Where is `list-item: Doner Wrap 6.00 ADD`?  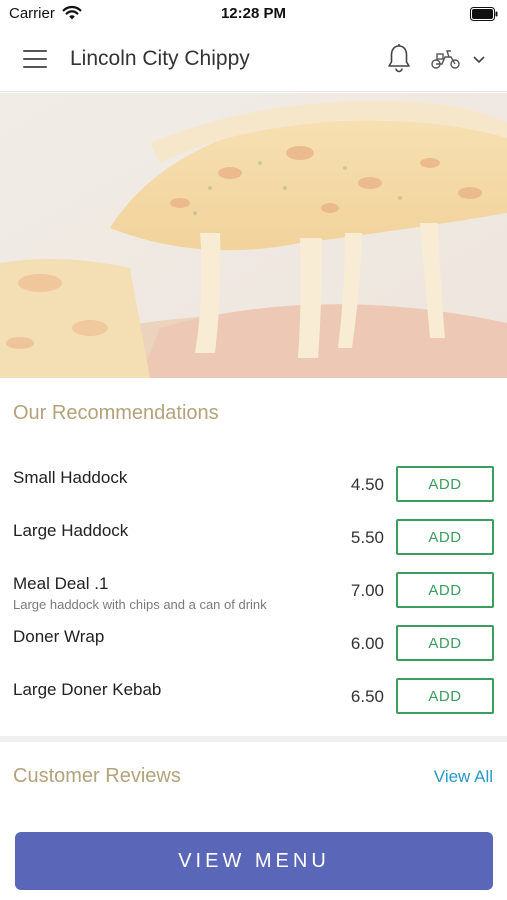
list-item: Doner Wrap 6.00 ADD is located at coordinates (253, 652).